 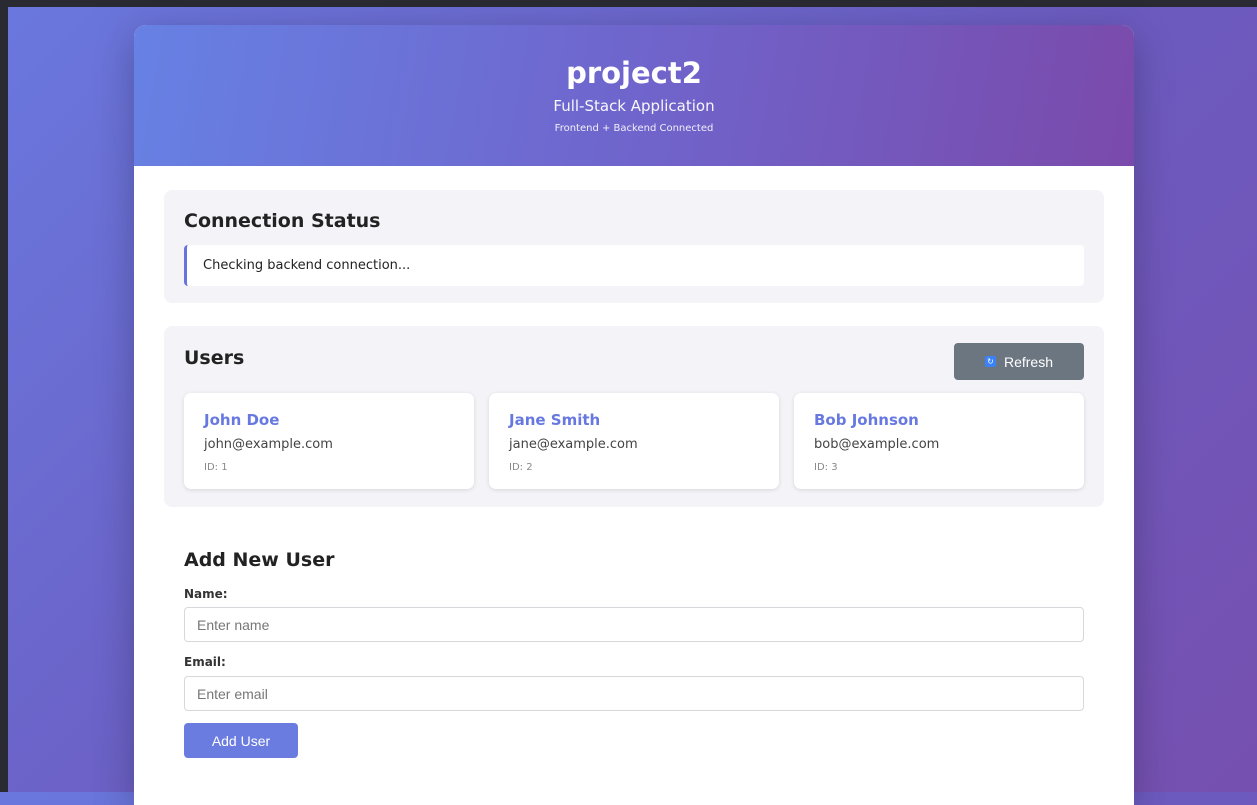 I want to click on name-label: Name:, so click(x=206, y=594).